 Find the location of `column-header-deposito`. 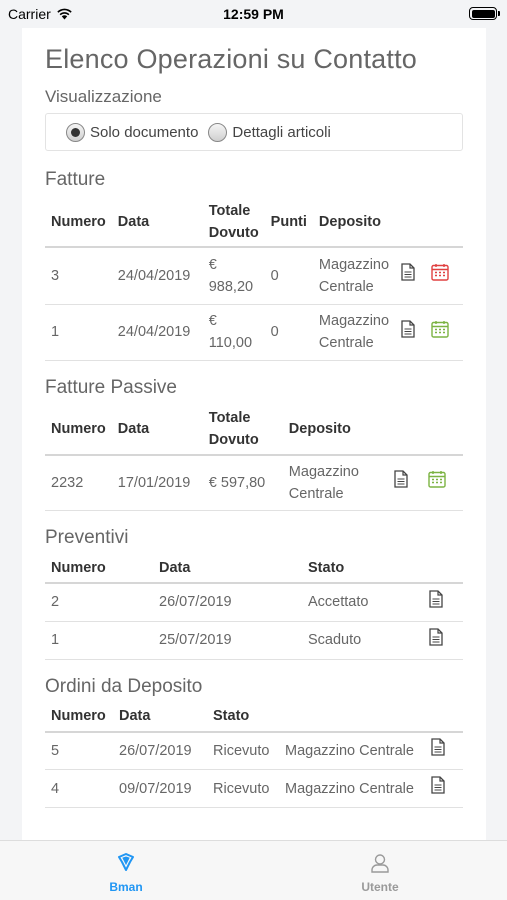

column-header-deposito is located at coordinates (352, 717).